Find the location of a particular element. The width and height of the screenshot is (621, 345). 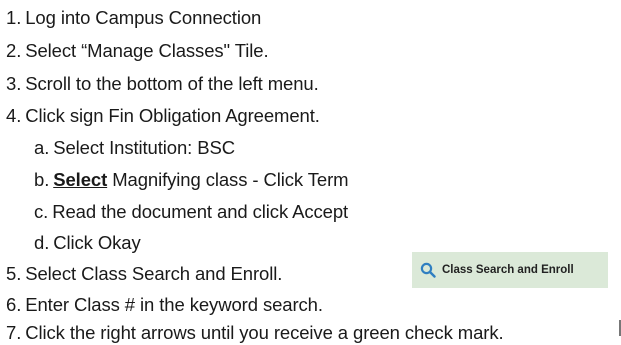

step-text: Log into Campus Connection is located at coordinates (143, 17).